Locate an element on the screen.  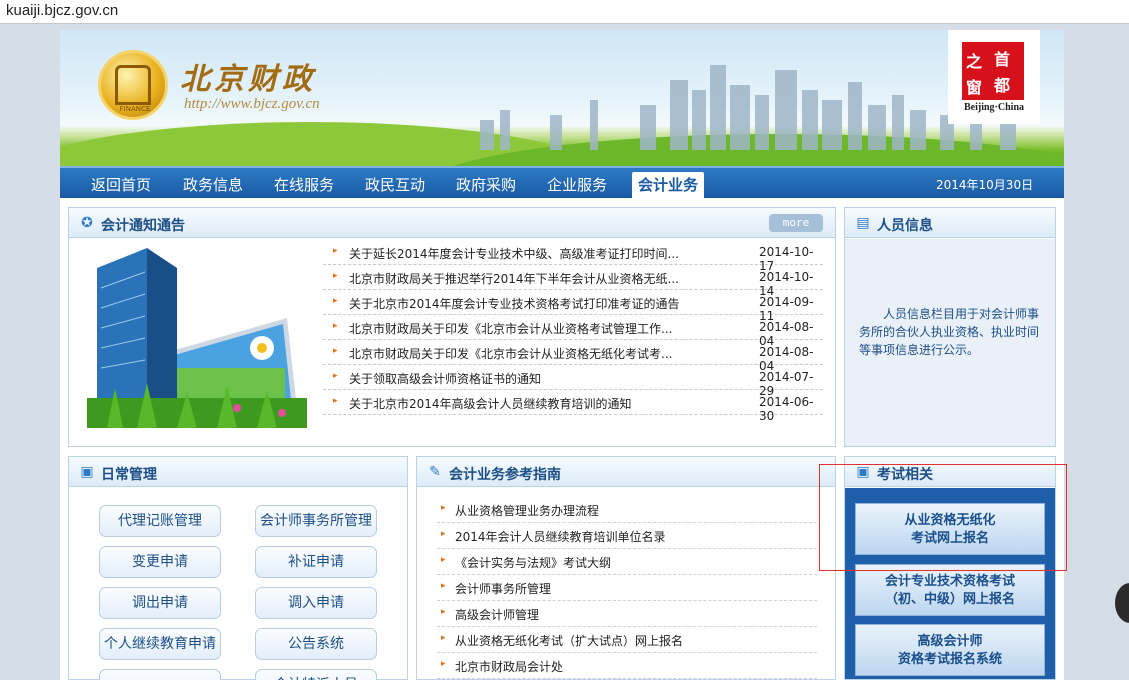
seal-box: 之 首 窗 都 is located at coordinates (993, 71).